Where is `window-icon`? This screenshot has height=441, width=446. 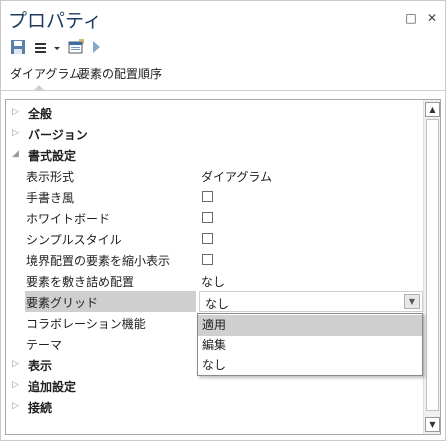 window-icon is located at coordinates (76, 46).